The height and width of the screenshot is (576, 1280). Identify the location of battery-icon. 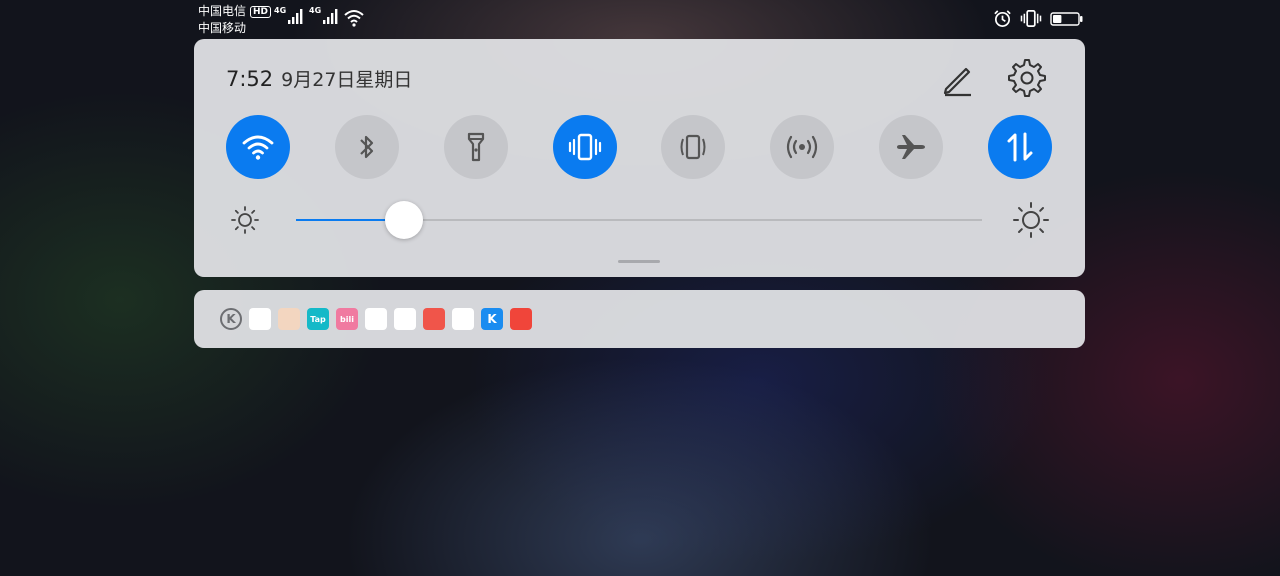
(1066, 18).